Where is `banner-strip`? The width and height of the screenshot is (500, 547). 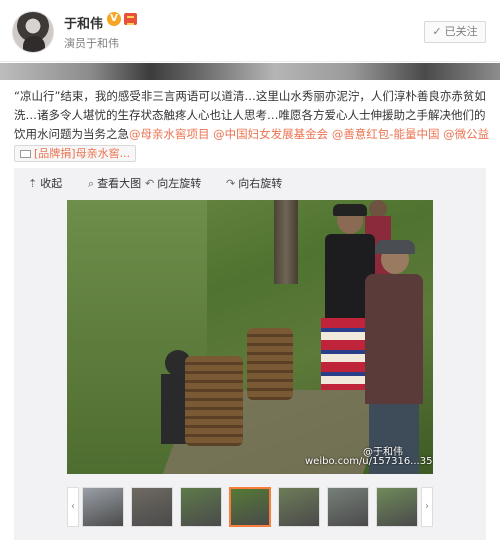
banner-strip is located at coordinates (250, 71).